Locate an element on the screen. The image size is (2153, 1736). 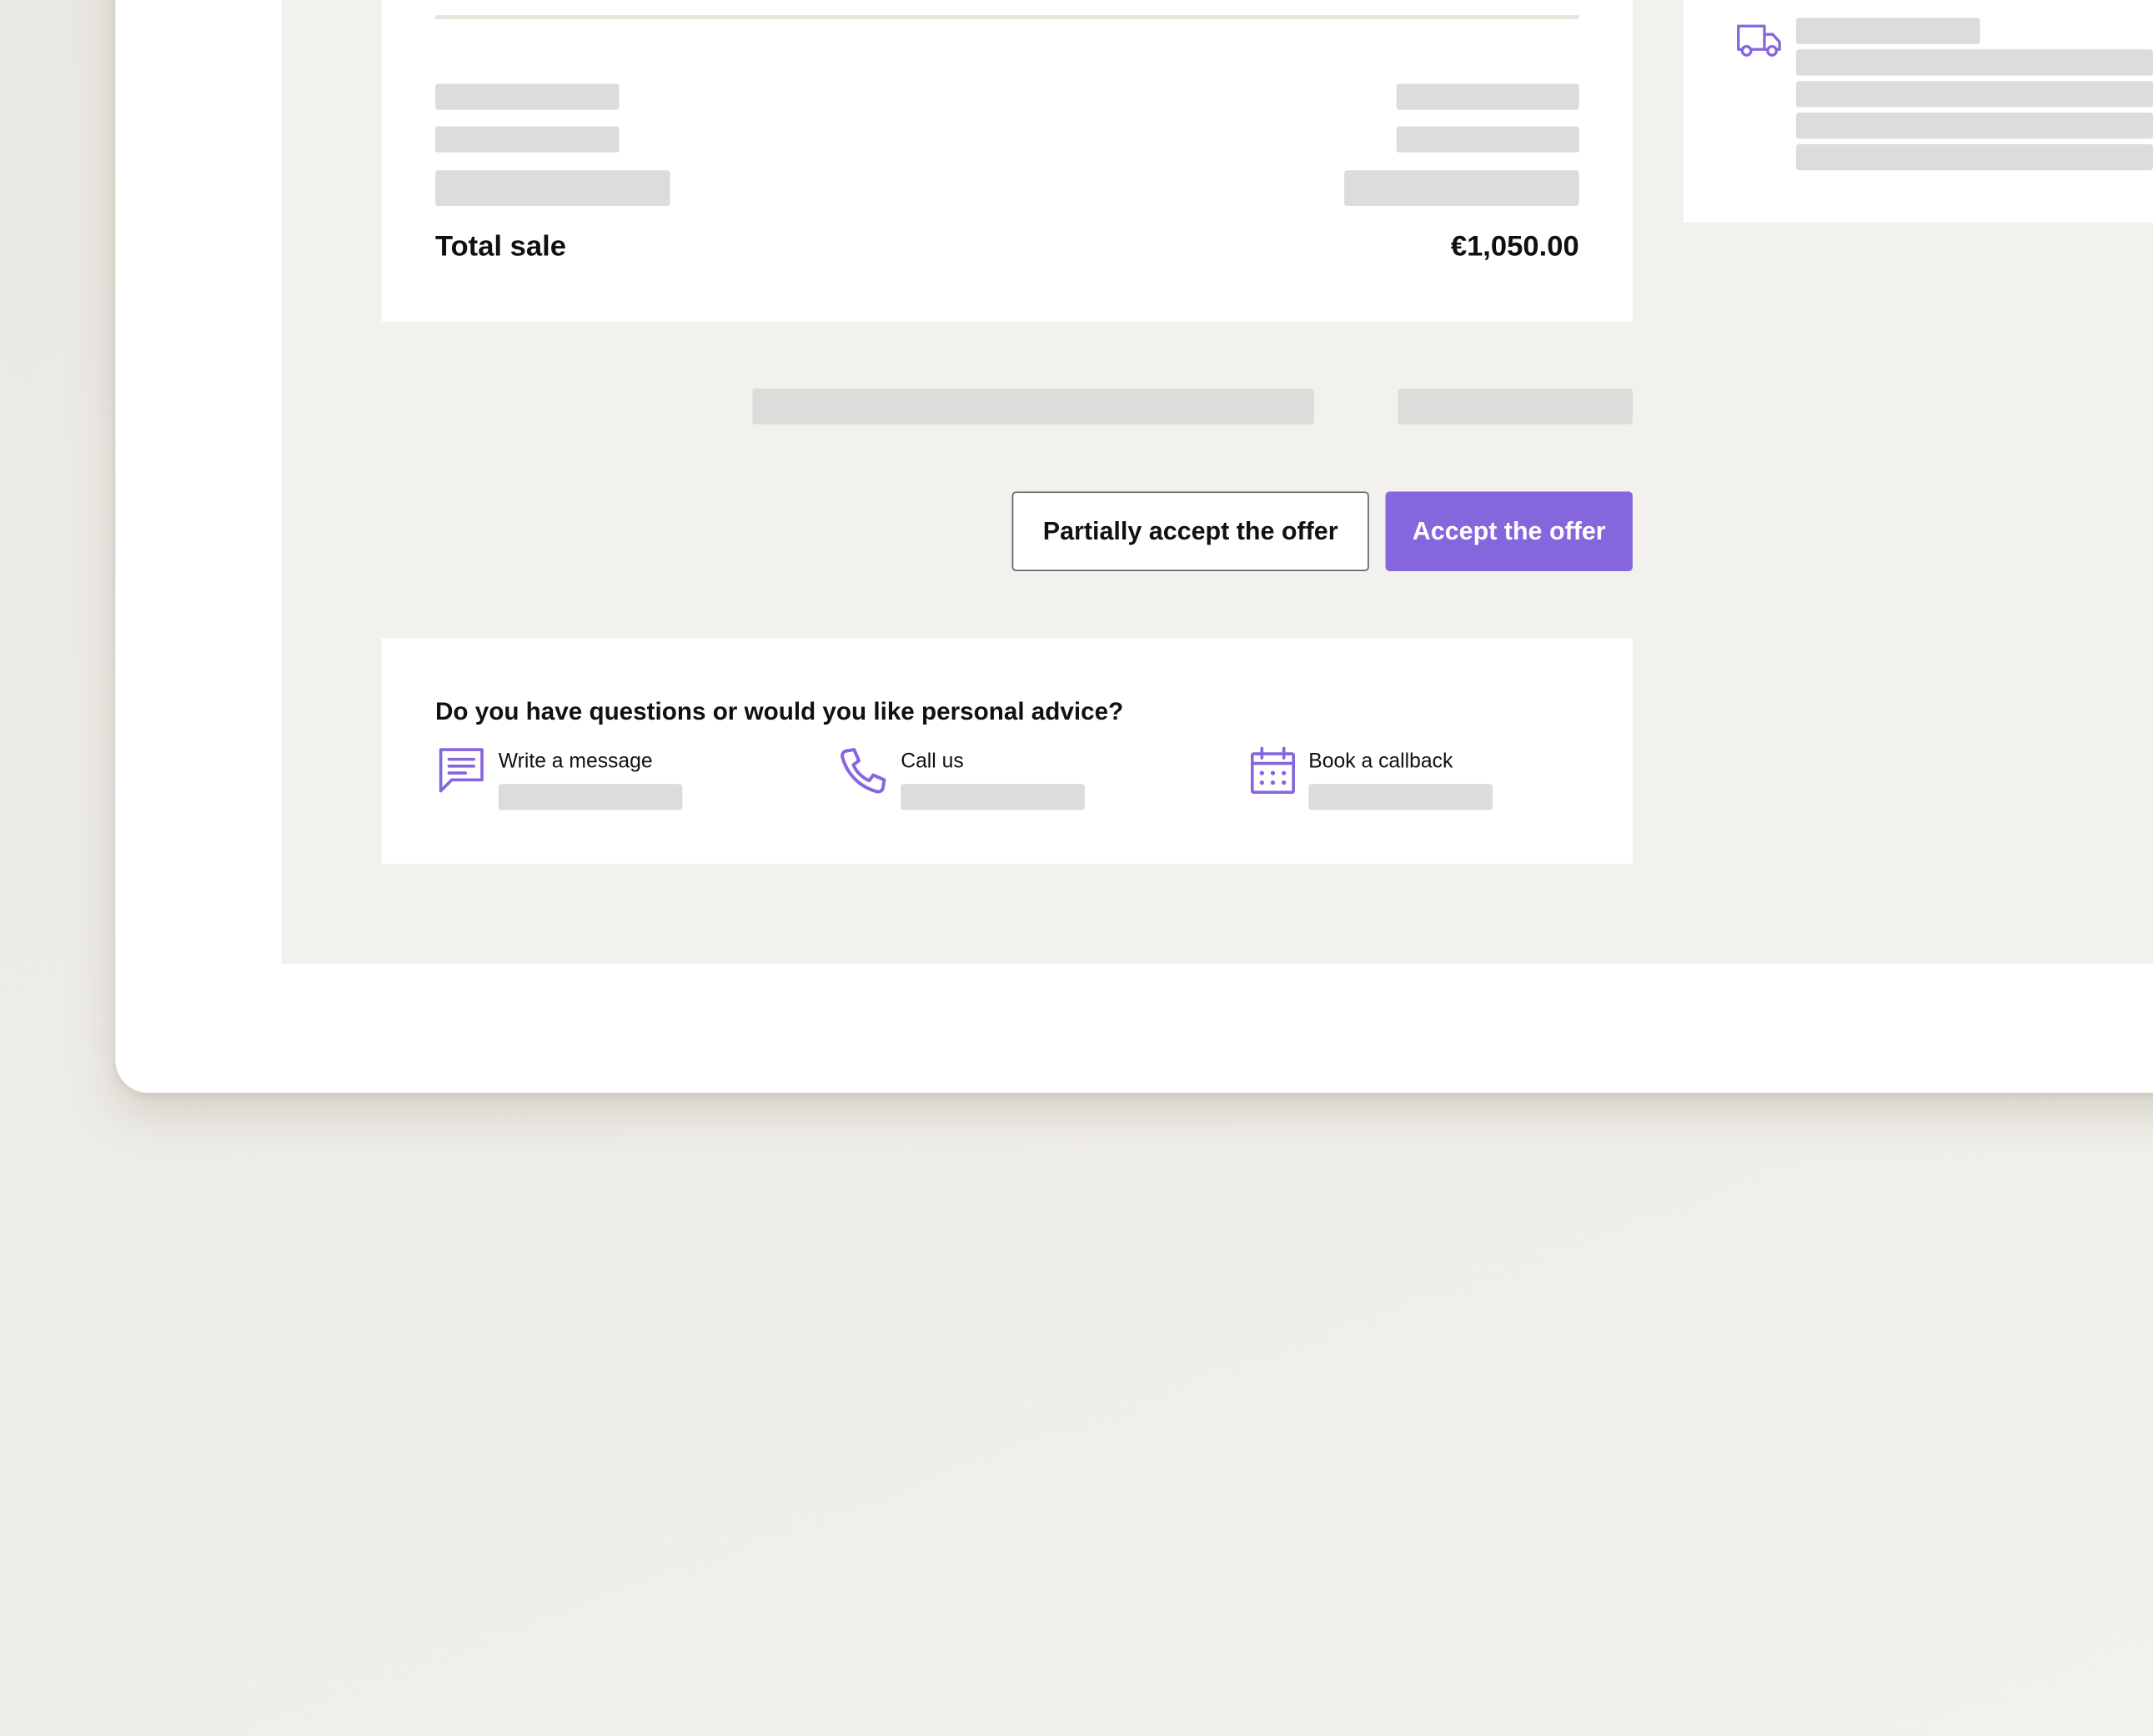
order-summary-card is located at coordinates (1007, 161).